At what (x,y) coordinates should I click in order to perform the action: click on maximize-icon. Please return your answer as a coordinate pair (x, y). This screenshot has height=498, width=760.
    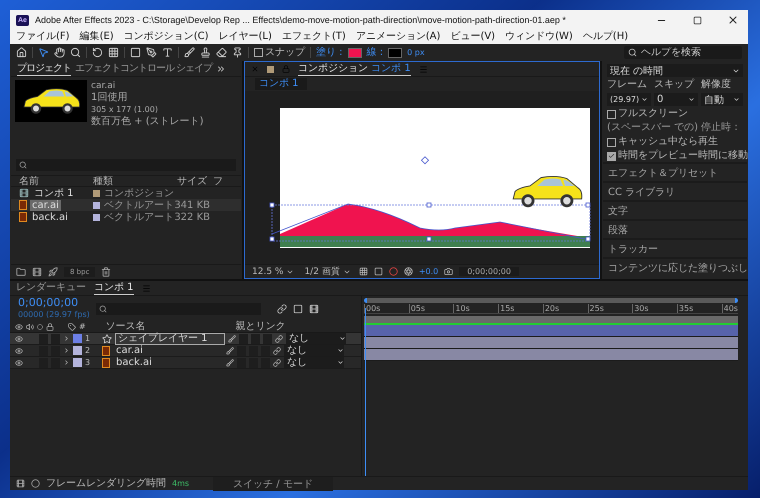
    Looking at the image, I should click on (697, 20).